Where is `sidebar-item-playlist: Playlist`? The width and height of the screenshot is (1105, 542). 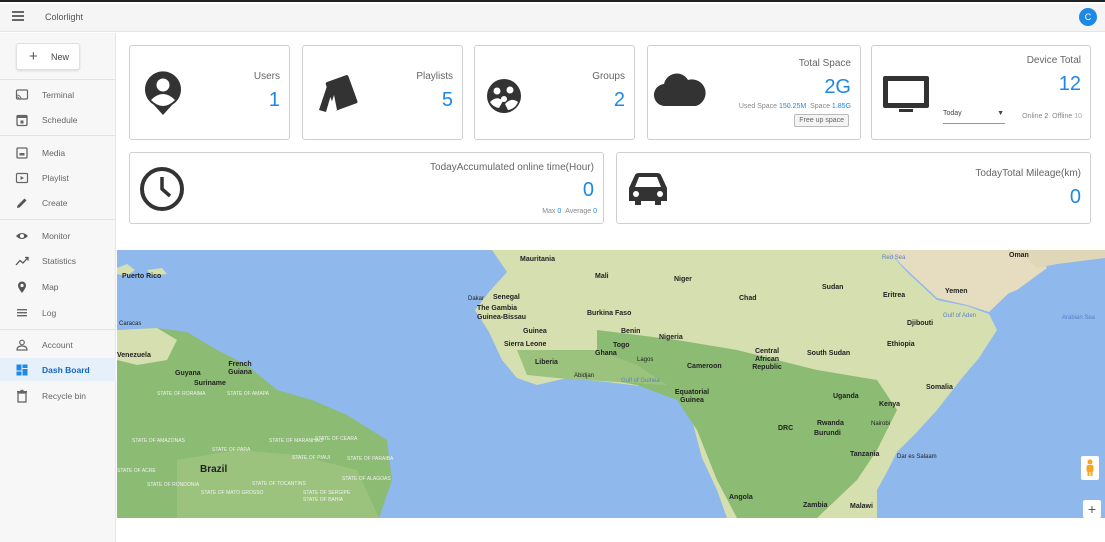
sidebar-item-playlist: Playlist is located at coordinates (58, 177).